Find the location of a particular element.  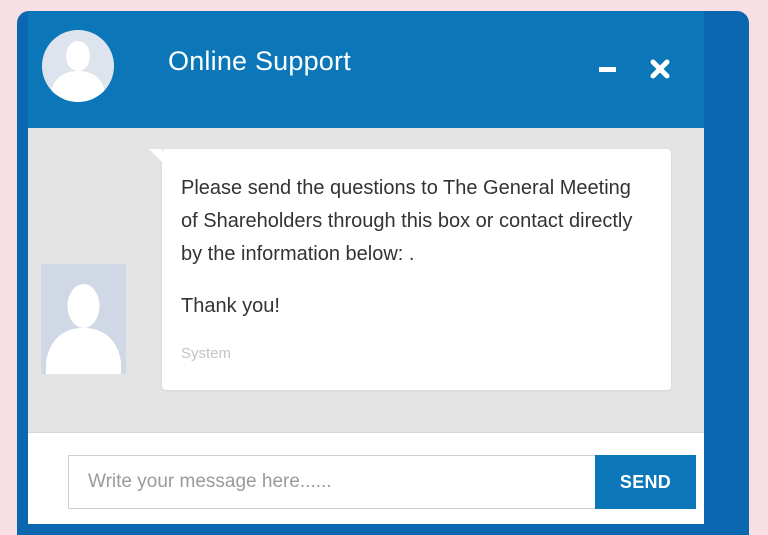

bubble-tail is located at coordinates (155, 155).